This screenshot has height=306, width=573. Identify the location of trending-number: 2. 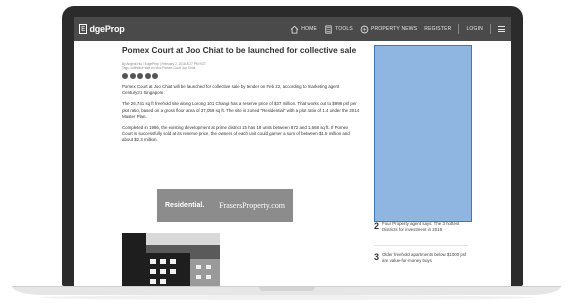
(377, 226).